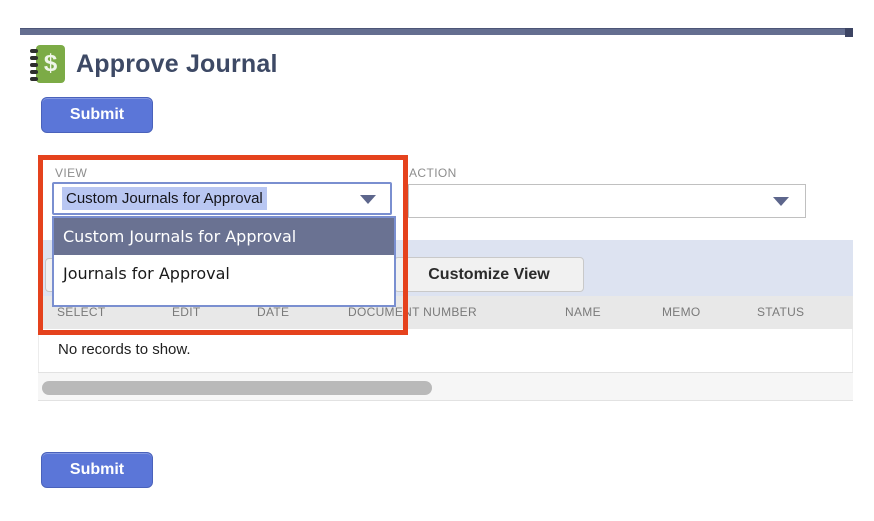 The image size is (874, 521). Describe the element at coordinates (849, 32) in the screenshot. I see `top-divider-bar-endcap` at that location.